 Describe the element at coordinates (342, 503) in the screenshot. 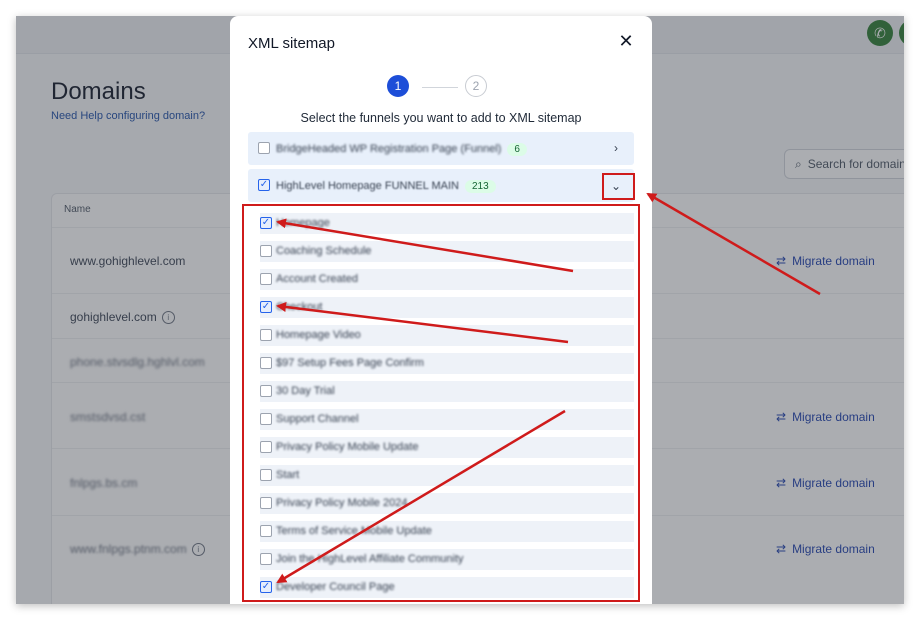

I see `page-label: Privacy Policy Mobile 2024` at that location.